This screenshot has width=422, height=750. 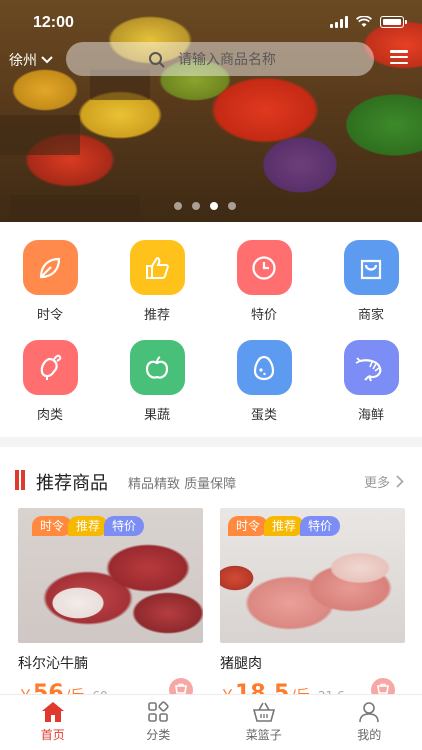 What do you see at coordinates (263, 712) in the screenshot?
I see `basket-icon` at bounding box center [263, 712].